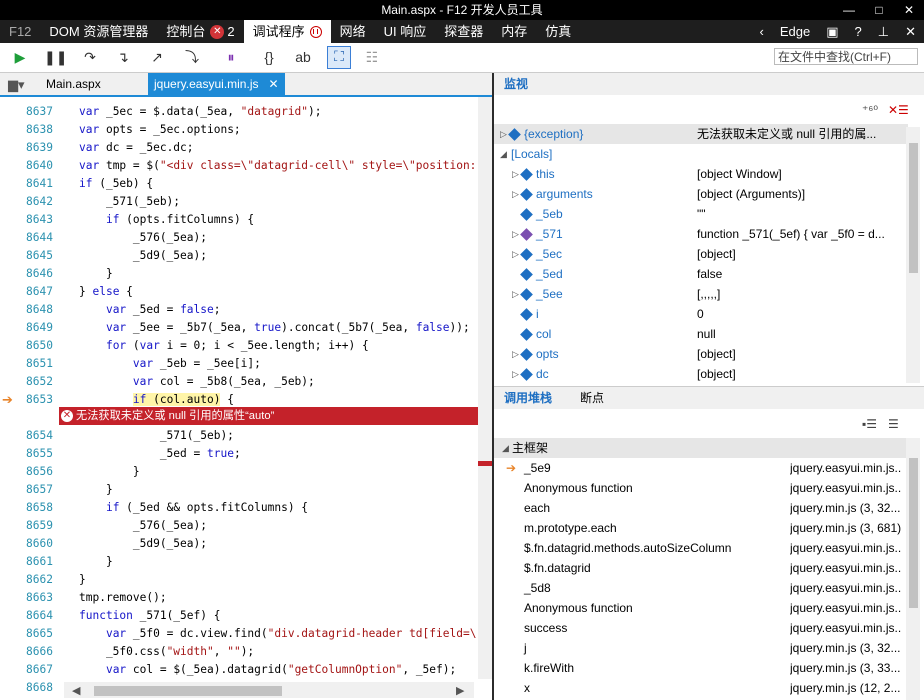 The width and height of the screenshot is (924, 700). I want to click on minimize-button: —, so click(849, 10).